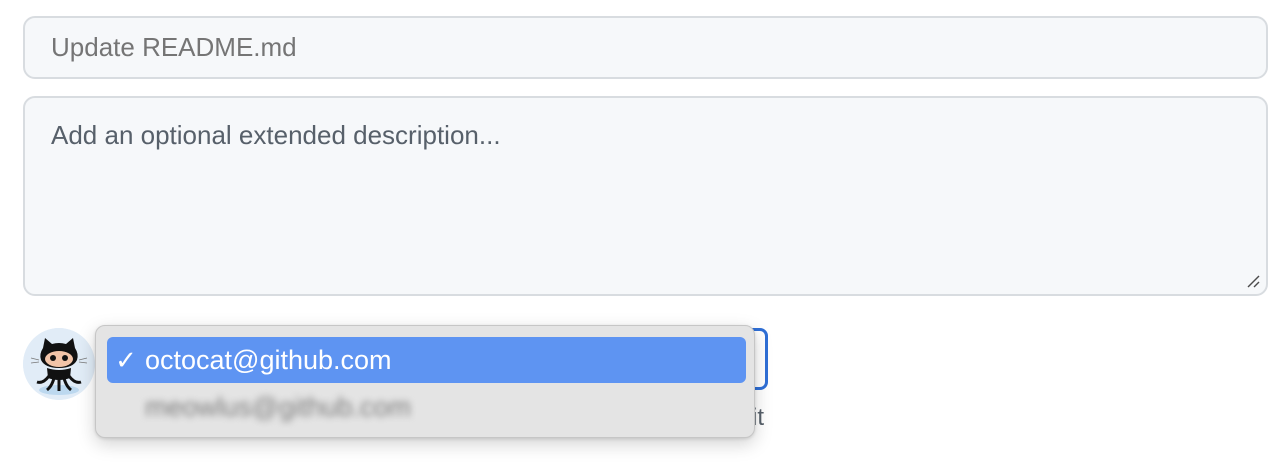 The height and width of the screenshot is (468, 1286). I want to click on email-option-selected: ✓ octocat@github.com, so click(426, 360).